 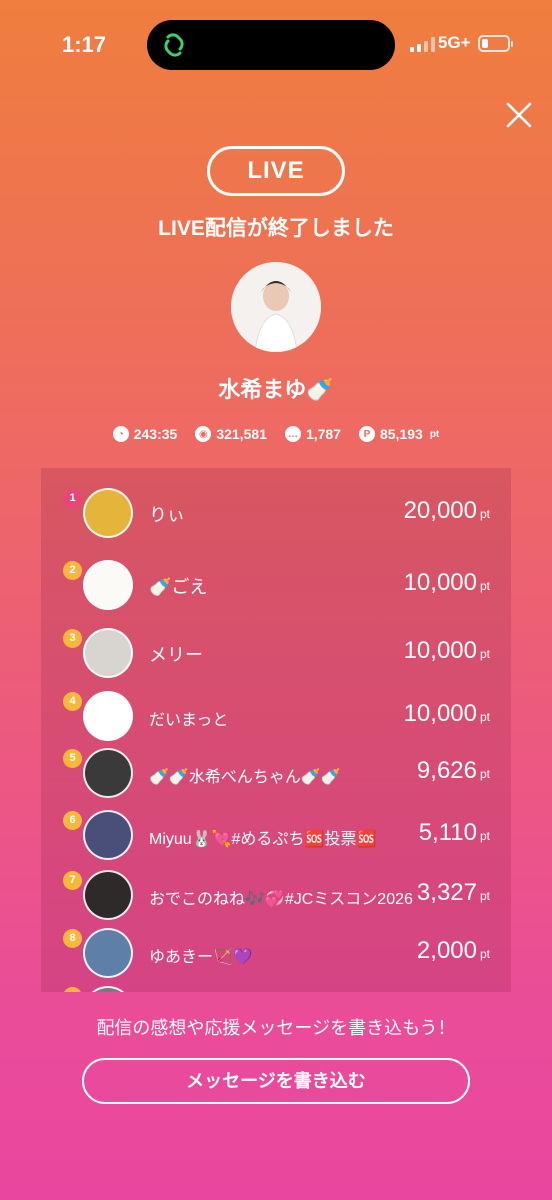 I want to click on signal-icon, so click(x=422, y=44).